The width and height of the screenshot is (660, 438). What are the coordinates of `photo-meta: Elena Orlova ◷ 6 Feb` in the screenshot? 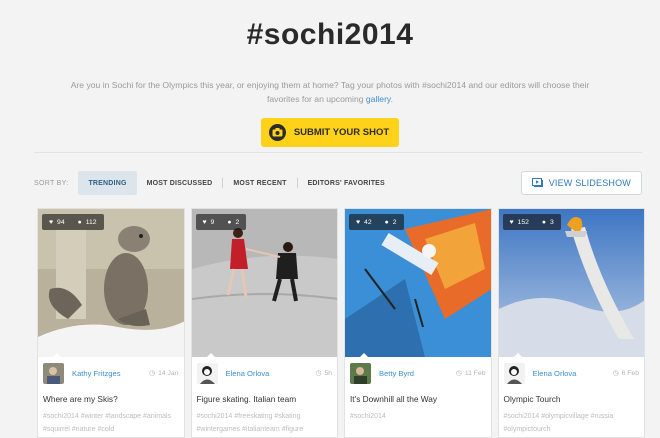 It's located at (572, 373).